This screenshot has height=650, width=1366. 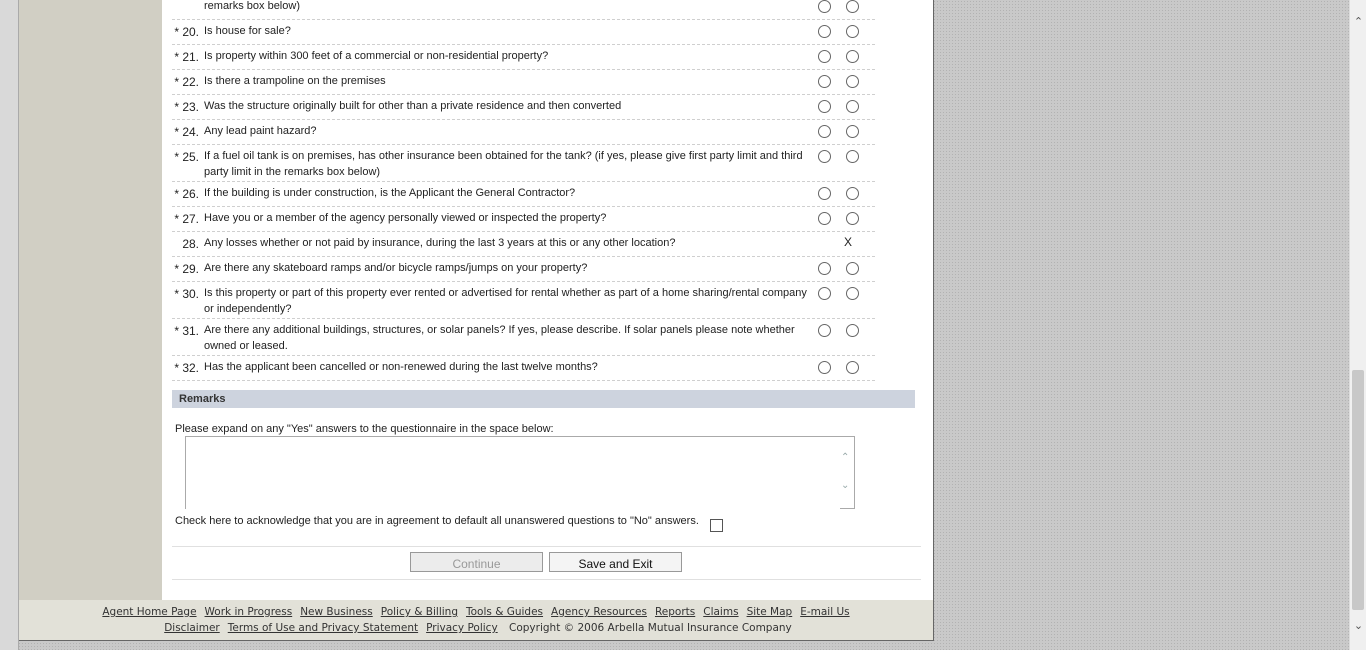 I want to click on question-text: Any lead paint hazard?, so click(x=260, y=131).